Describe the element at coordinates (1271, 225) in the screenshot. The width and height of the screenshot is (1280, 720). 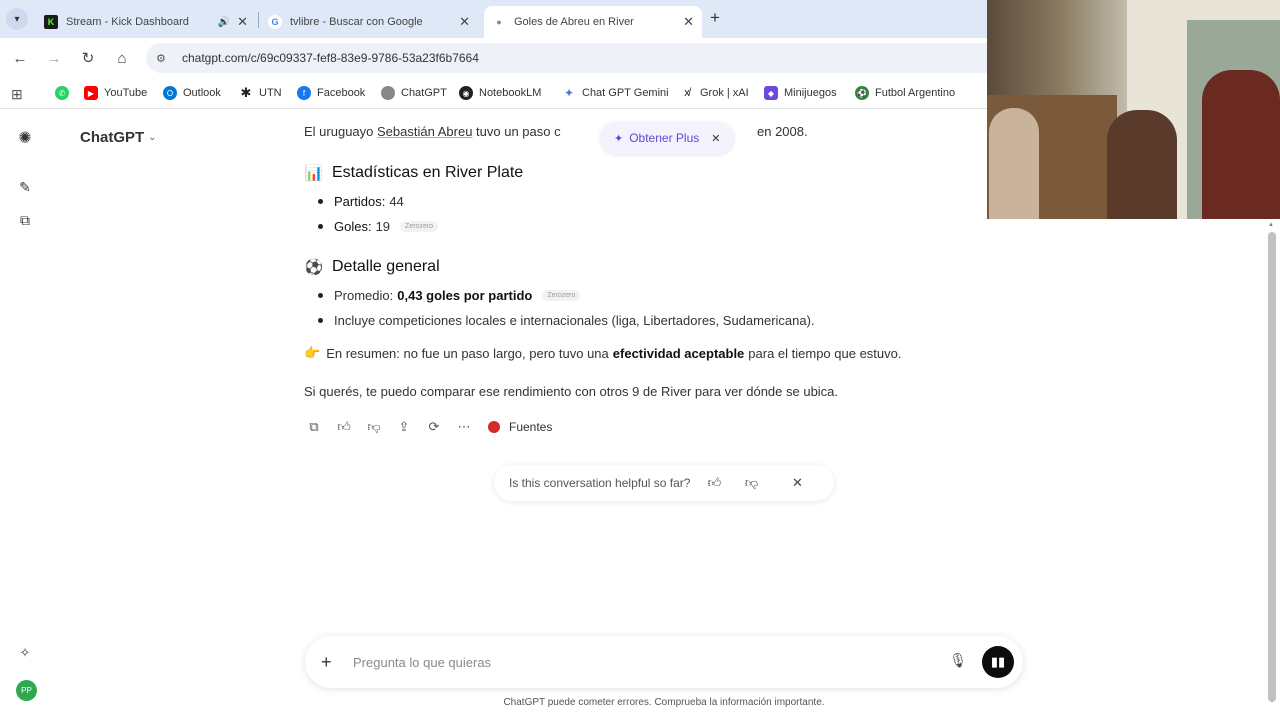
I see `scroll-up-arrow-icon: ▲` at that location.